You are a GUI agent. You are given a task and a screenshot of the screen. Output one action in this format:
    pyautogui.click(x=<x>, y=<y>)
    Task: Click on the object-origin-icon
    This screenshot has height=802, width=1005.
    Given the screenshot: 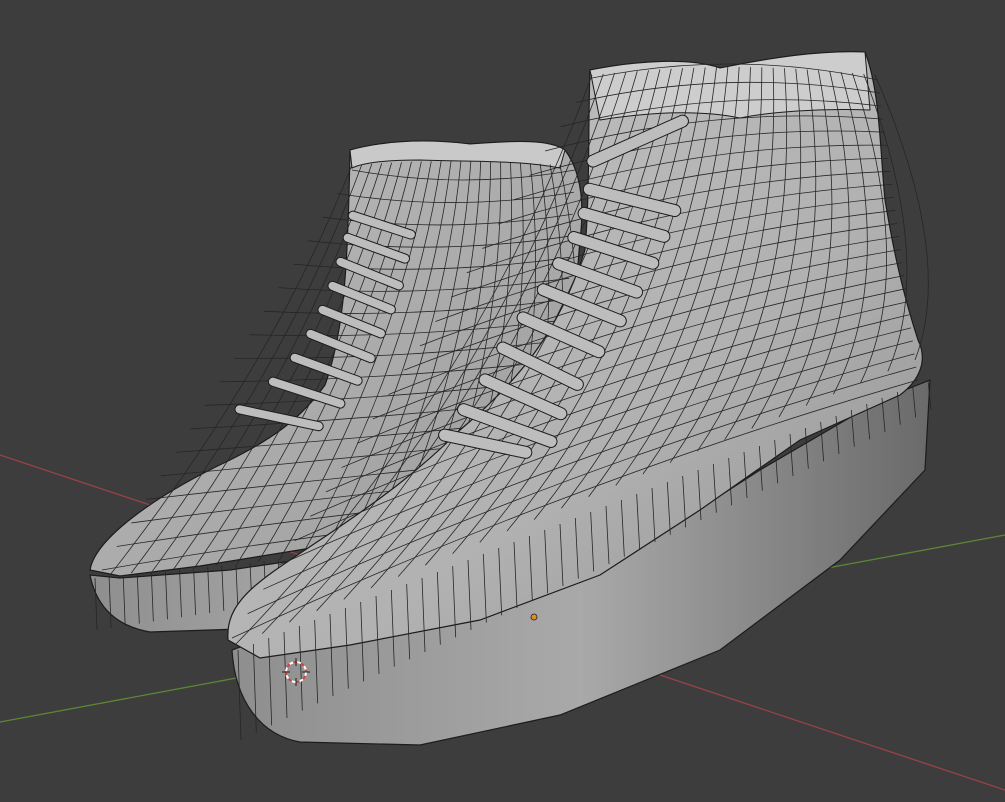 What is the action you would take?
    pyautogui.click(x=534, y=617)
    